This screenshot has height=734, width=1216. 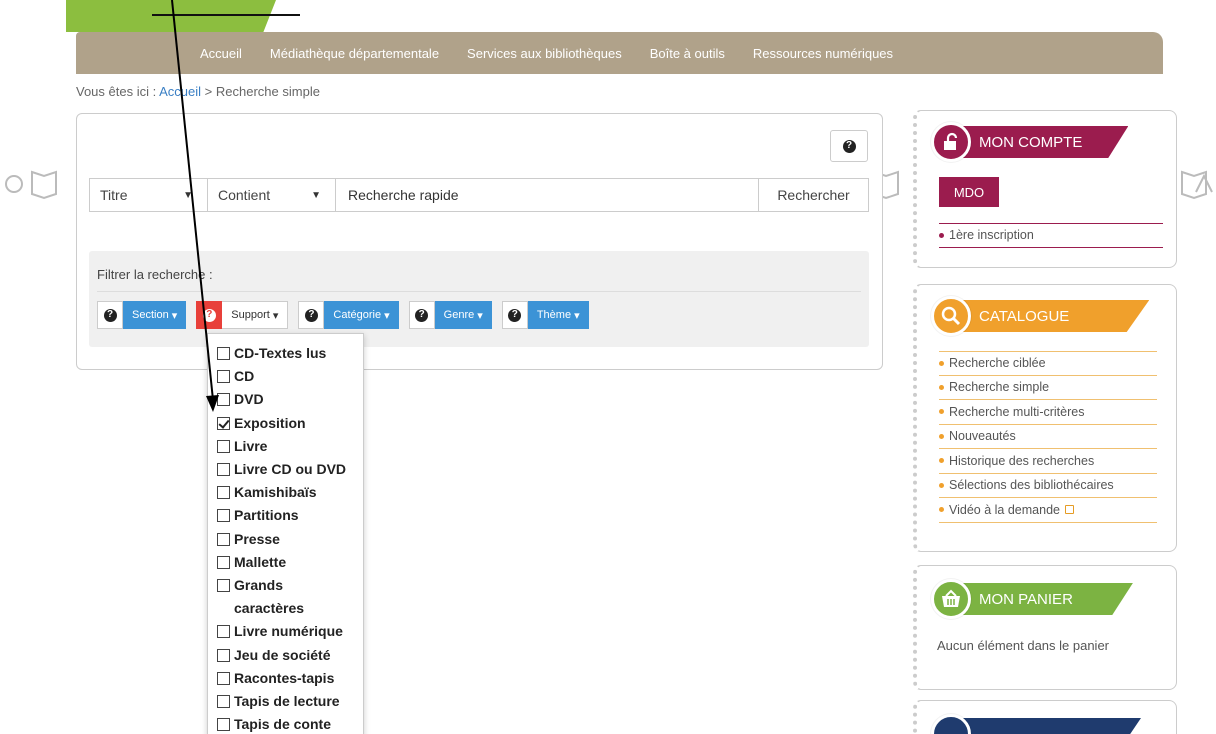 I want to click on filter-label-section: Section, so click(x=150, y=315).